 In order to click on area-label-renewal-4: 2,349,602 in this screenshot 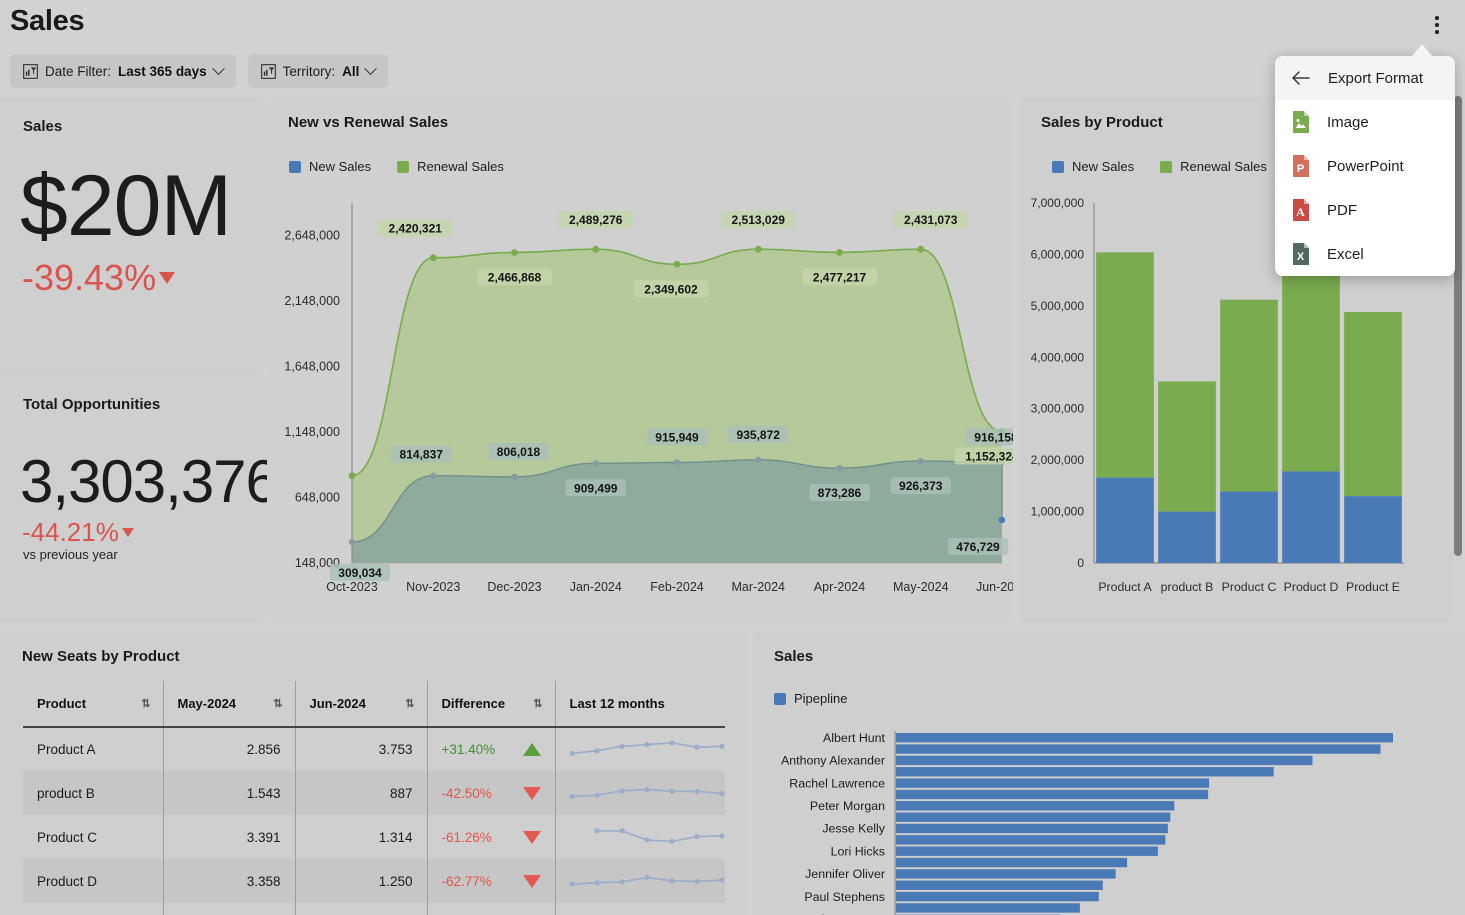, I will do `click(671, 289)`.